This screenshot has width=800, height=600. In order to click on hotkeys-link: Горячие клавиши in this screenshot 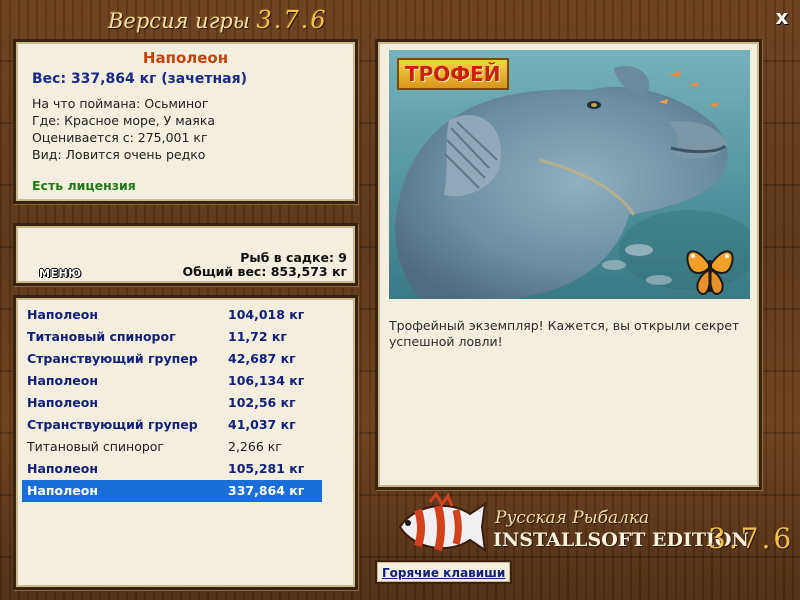, I will do `click(444, 572)`.